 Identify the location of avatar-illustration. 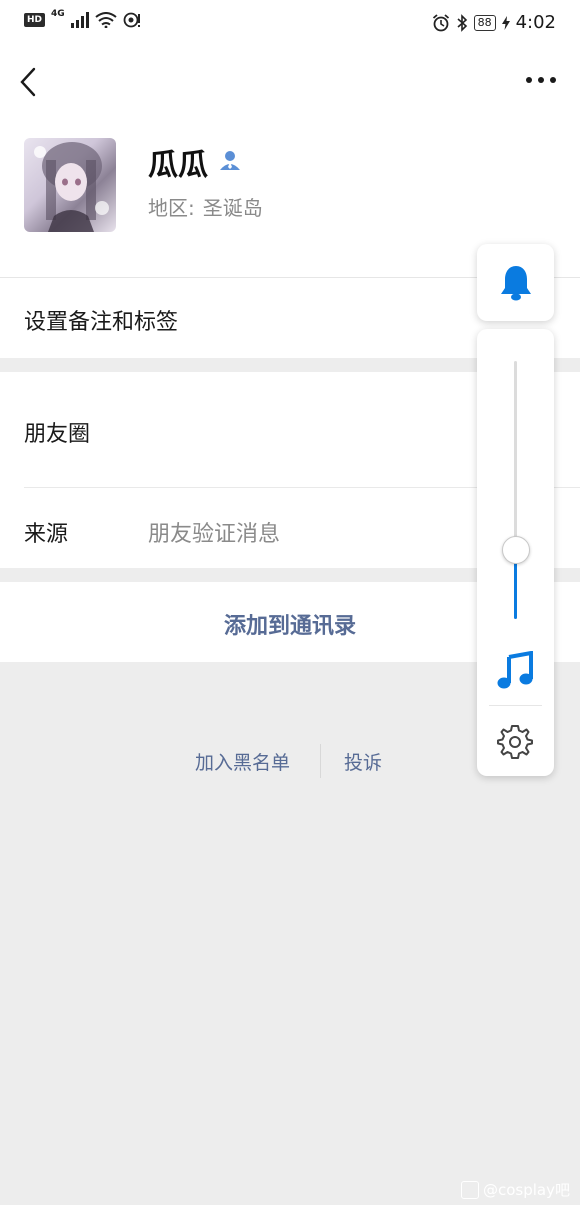
(71, 187).